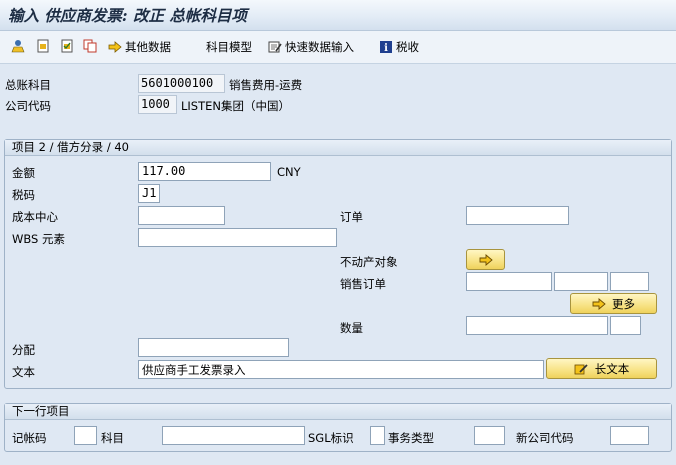 The image size is (676, 465). I want to click on more-button: 更多, so click(613, 303).